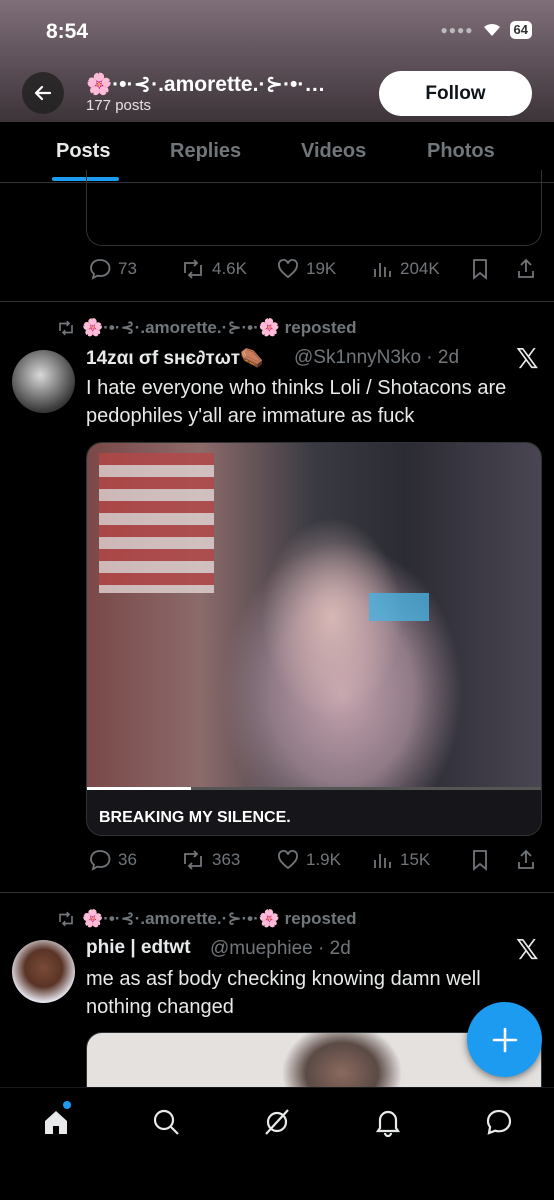 Image resolution: width=554 pixels, height=1200 pixels. Describe the element at coordinates (83, 151) in the screenshot. I see `tab-posts: Posts` at that location.